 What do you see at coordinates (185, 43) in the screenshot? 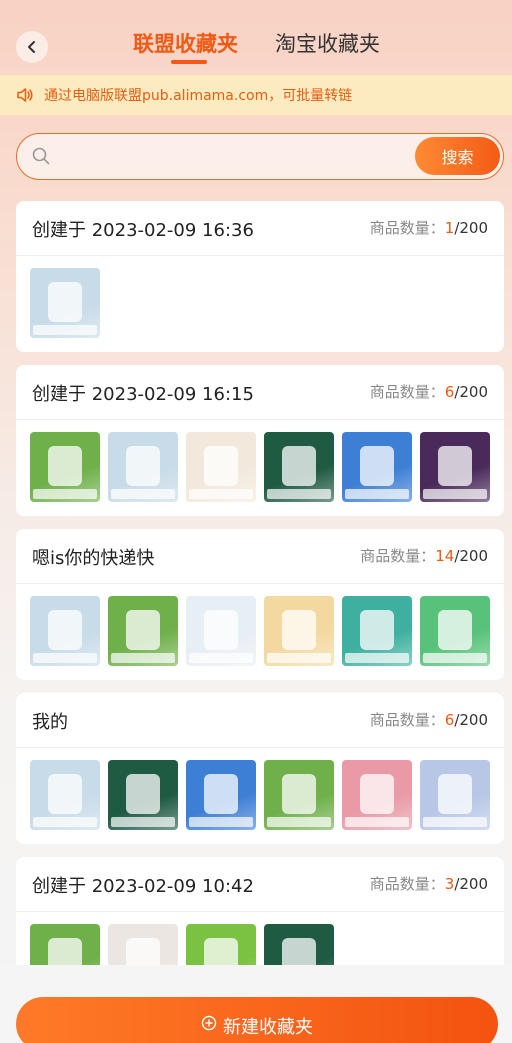
I see `tab-union-favorites: 联盟收藏夹` at bounding box center [185, 43].